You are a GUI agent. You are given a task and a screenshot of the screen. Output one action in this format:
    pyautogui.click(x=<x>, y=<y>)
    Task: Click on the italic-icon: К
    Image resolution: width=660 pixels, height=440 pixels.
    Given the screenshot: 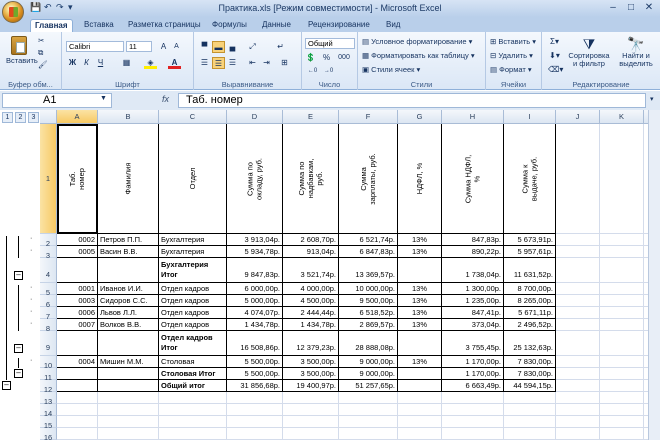 What is the action you would take?
    pyautogui.click(x=86, y=63)
    